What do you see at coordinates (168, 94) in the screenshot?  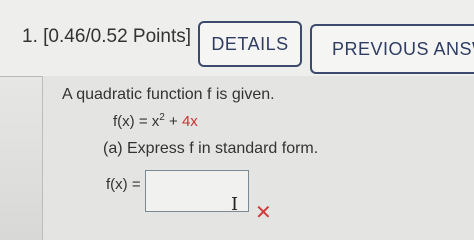 I see `problem-intro: A quadratic function f is given.` at bounding box center [168, 94].